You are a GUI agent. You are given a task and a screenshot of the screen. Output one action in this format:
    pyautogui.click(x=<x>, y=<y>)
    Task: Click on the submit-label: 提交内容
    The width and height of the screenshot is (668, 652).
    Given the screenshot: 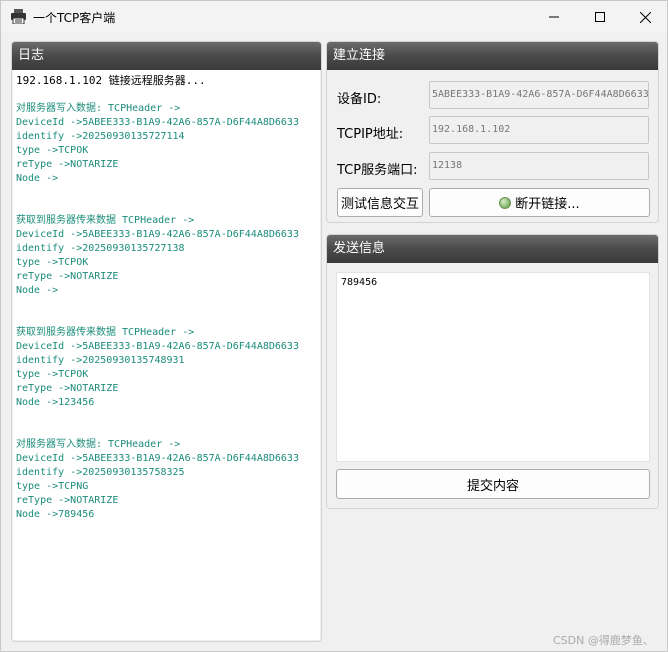 What is the action you would take?
    pyautogui.click(x=492, y=486)
    